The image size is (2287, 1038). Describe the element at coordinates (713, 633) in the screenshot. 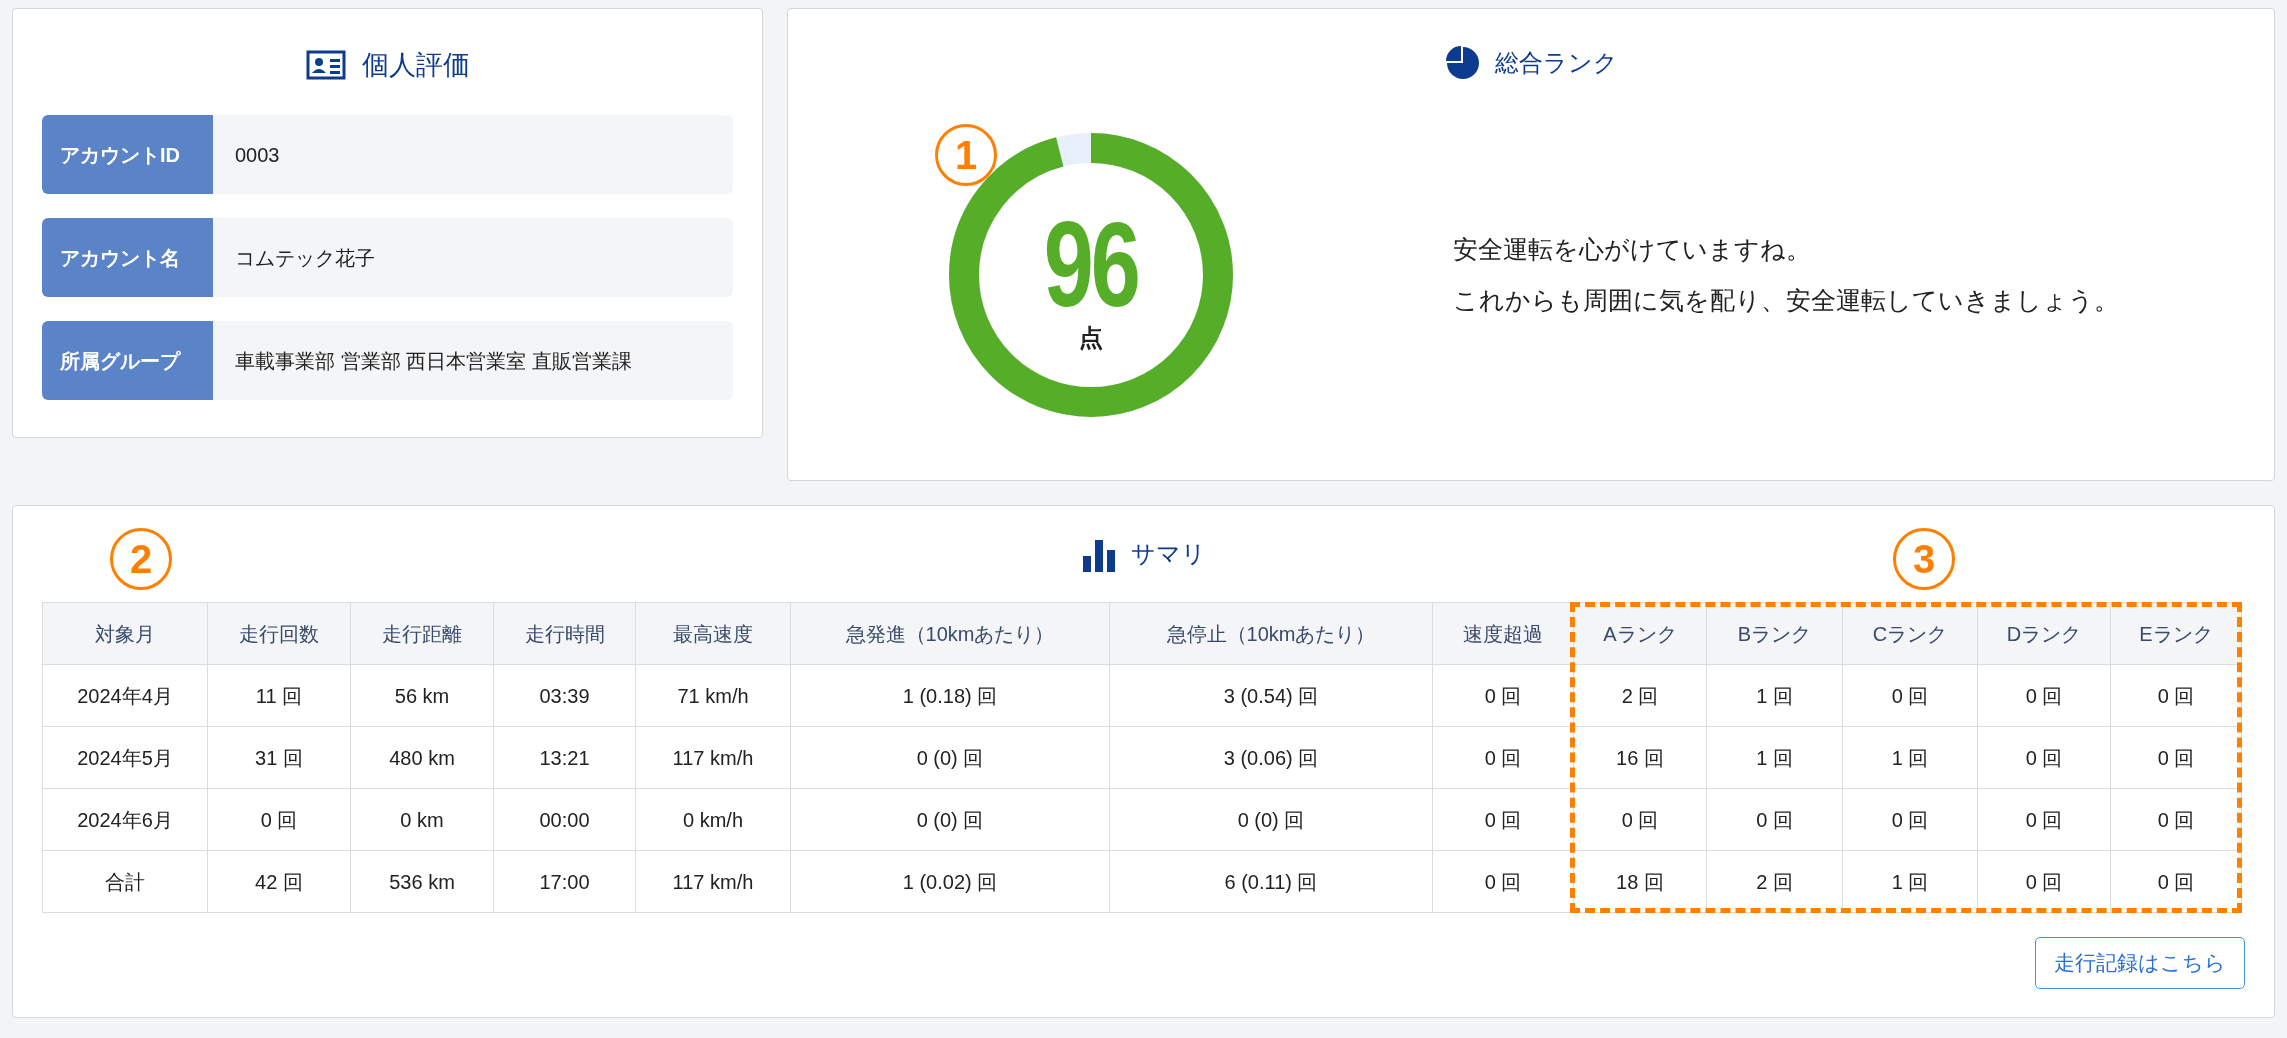

I see `column-header: 最高速度` at that location.